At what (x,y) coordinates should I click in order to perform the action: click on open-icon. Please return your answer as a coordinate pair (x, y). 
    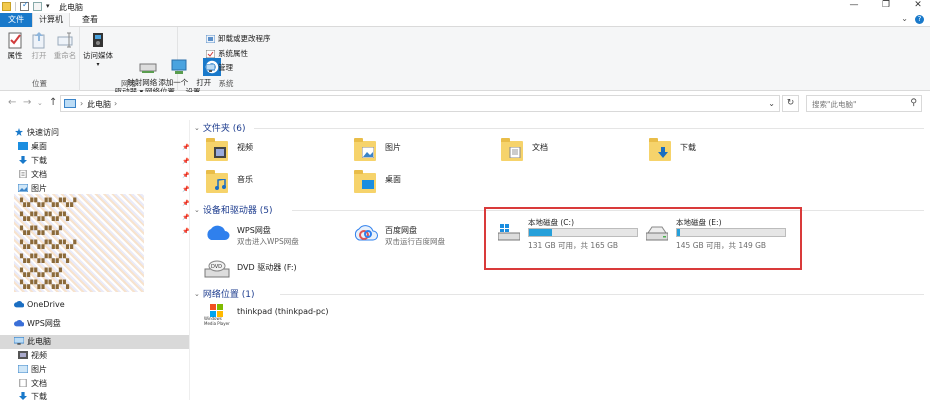
    Looking at the image, I should click on (39, 40).